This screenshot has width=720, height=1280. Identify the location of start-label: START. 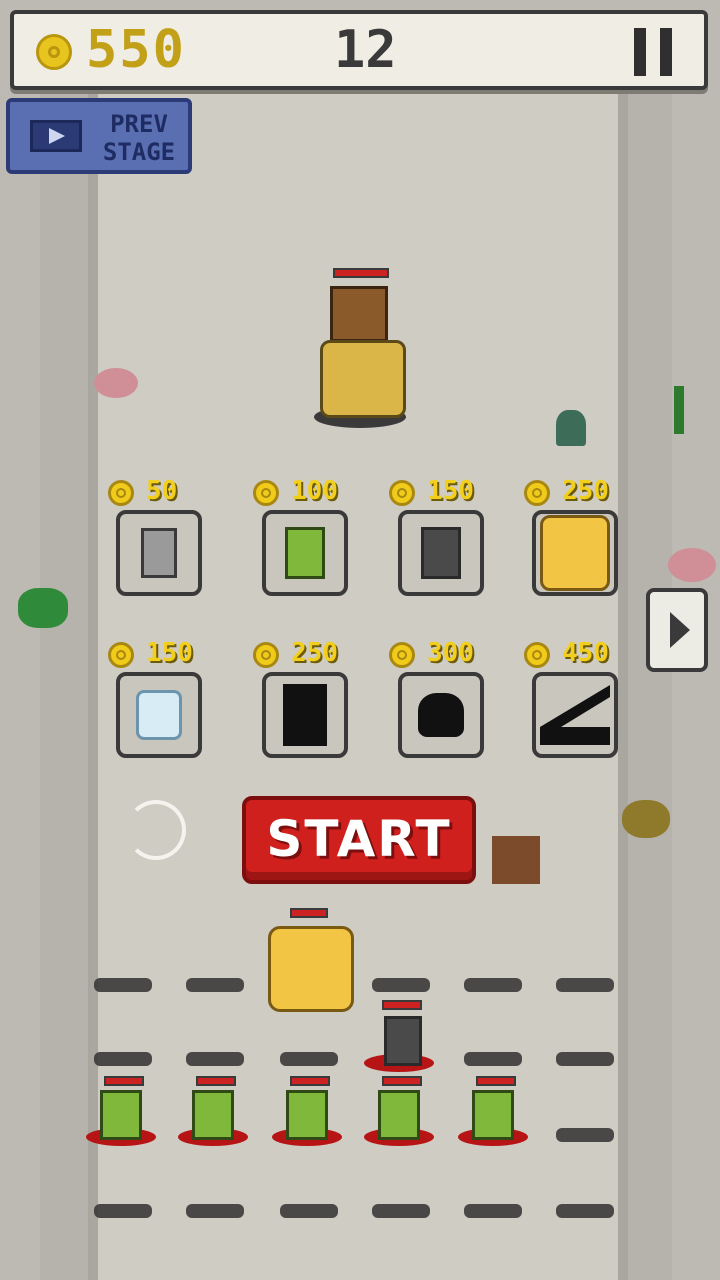
(359, 839).